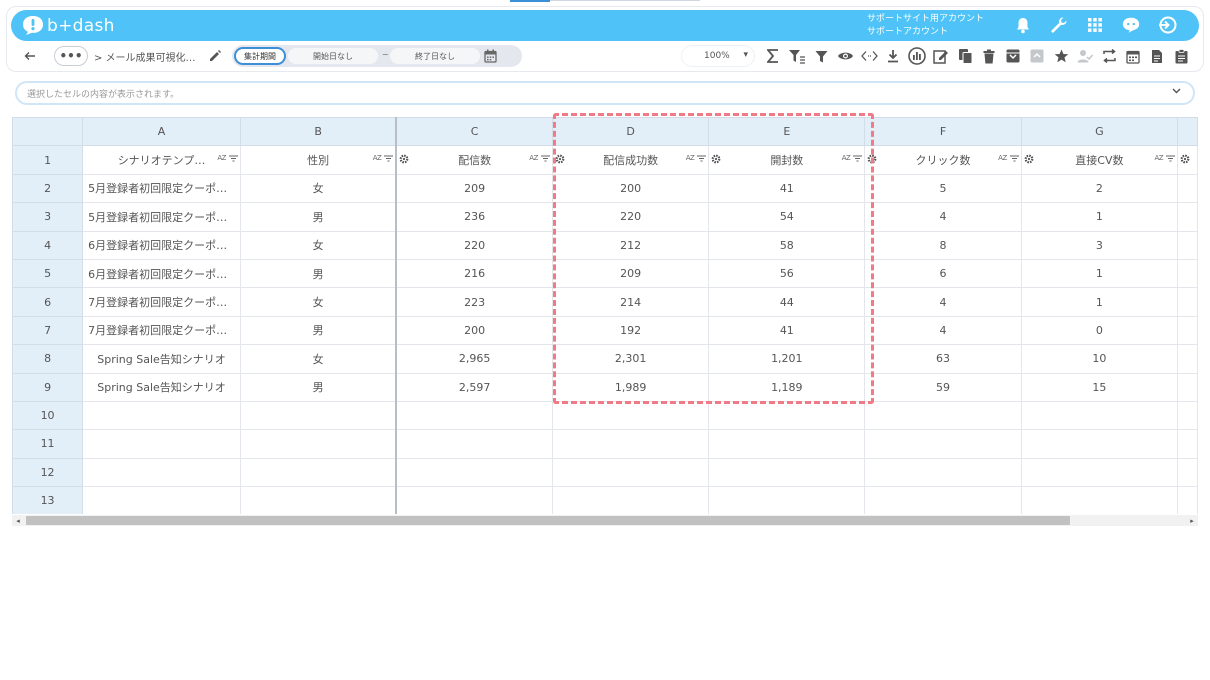 The image size is (1210, 680). I want to click on row-header-1: 1, so click(48, 160).